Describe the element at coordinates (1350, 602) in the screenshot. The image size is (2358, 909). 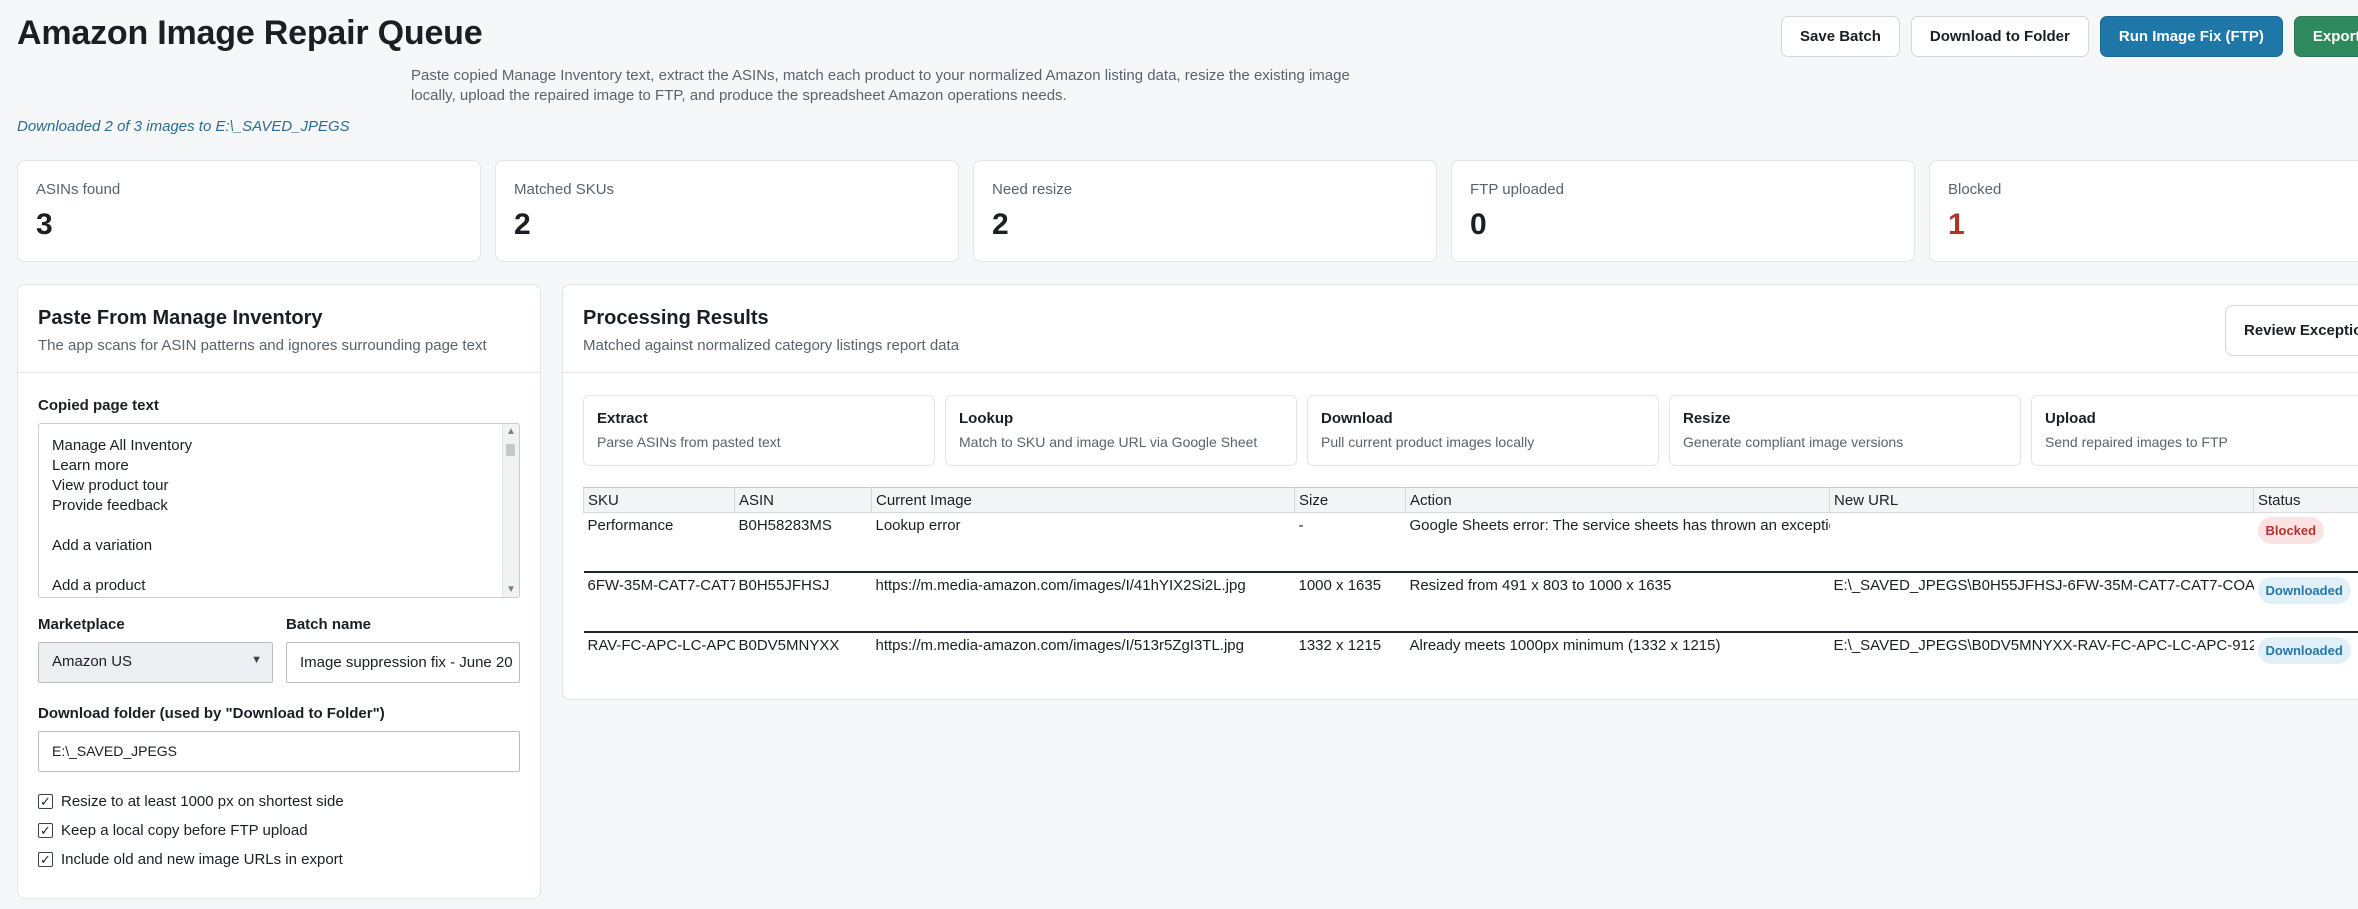
I see `cell-size: 1000 x 1635` at that location.